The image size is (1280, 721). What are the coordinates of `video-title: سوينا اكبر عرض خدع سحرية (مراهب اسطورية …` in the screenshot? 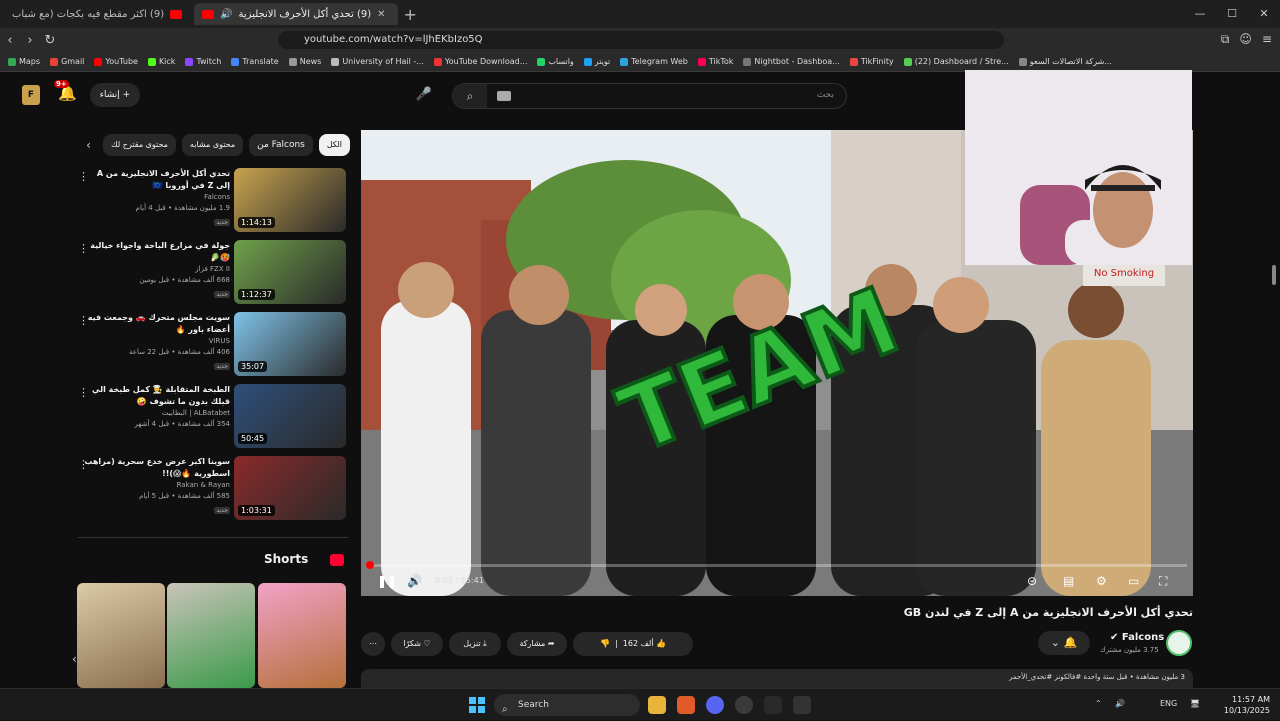 It's located at (156, 468).